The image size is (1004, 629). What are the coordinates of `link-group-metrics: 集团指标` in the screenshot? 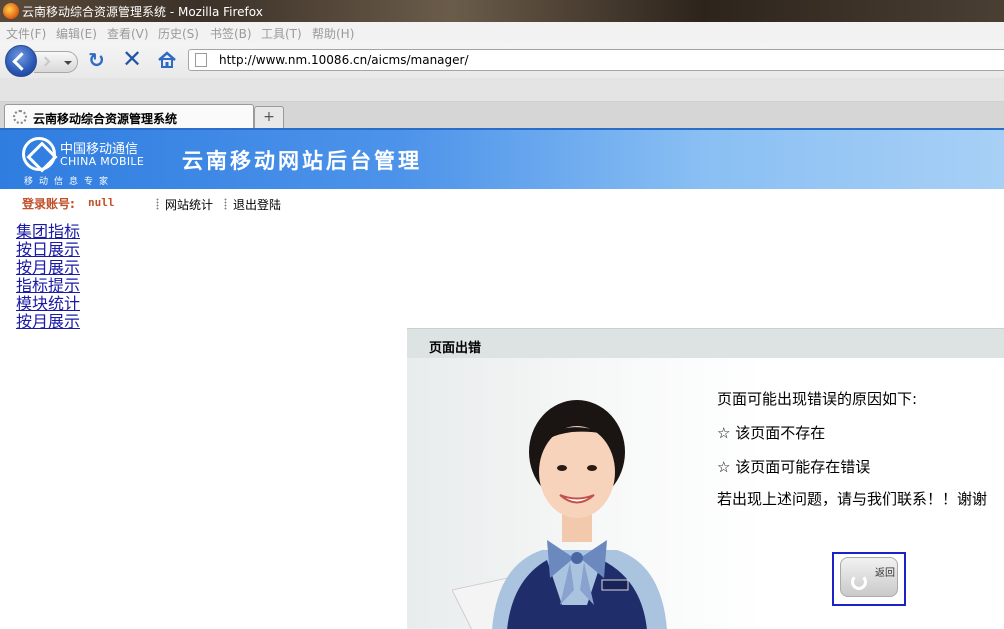 It's located at (48, 232).